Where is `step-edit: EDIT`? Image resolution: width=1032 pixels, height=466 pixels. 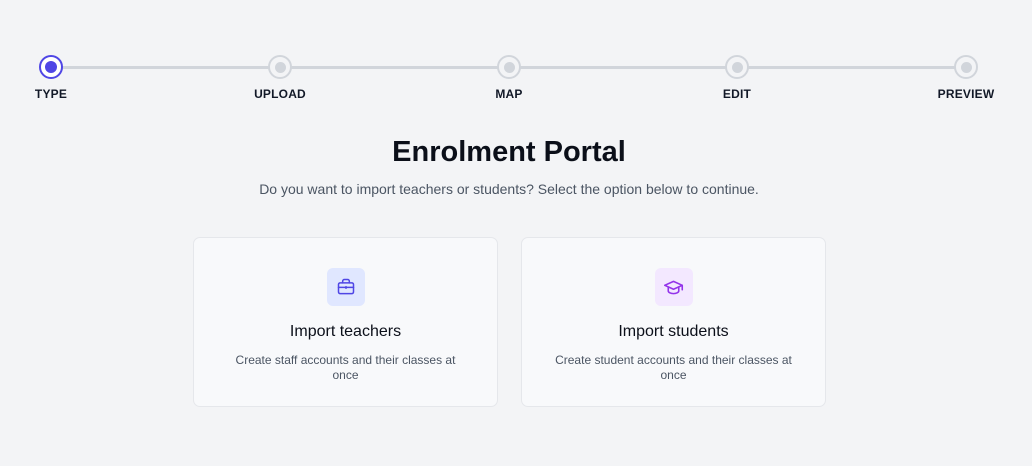 step-edit: EDIT is located at coordinates (737, 78).